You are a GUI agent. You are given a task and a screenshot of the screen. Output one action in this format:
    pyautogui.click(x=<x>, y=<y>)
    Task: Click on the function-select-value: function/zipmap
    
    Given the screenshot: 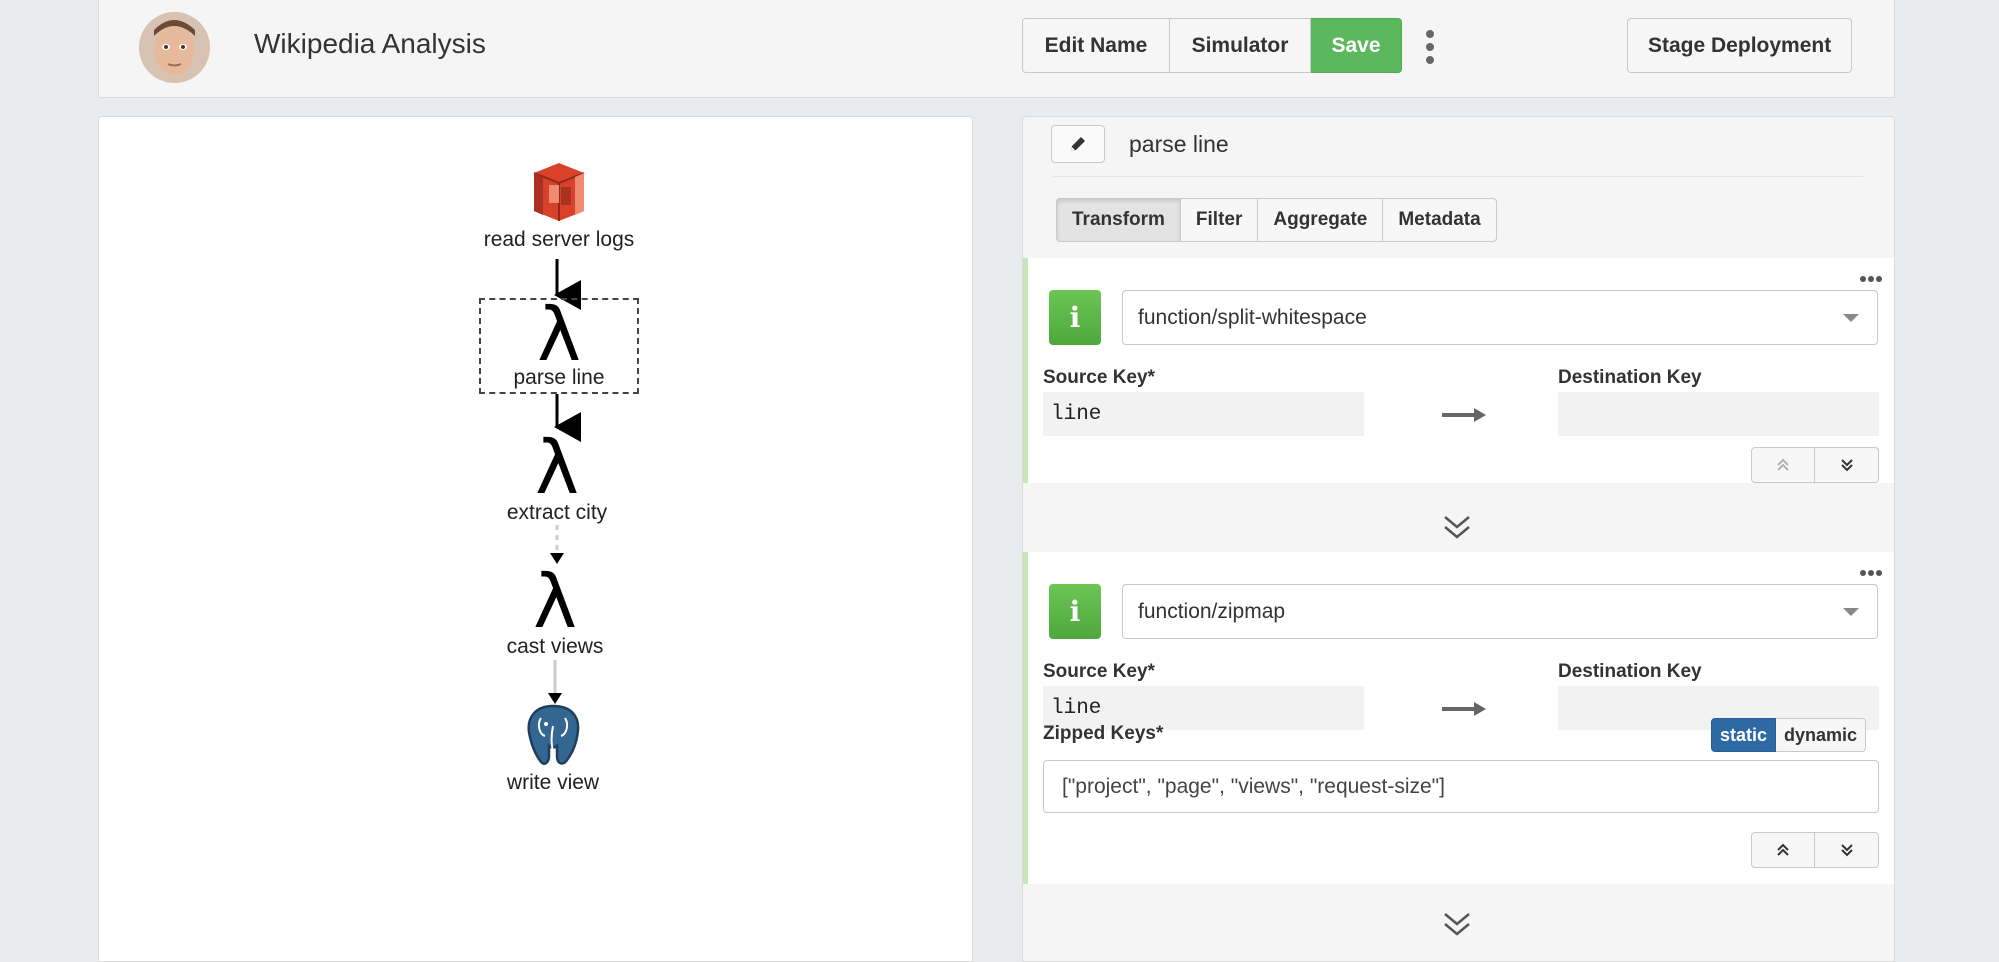 What is the action you would take?
    pyautogui.click(x=1212, y=611)
    